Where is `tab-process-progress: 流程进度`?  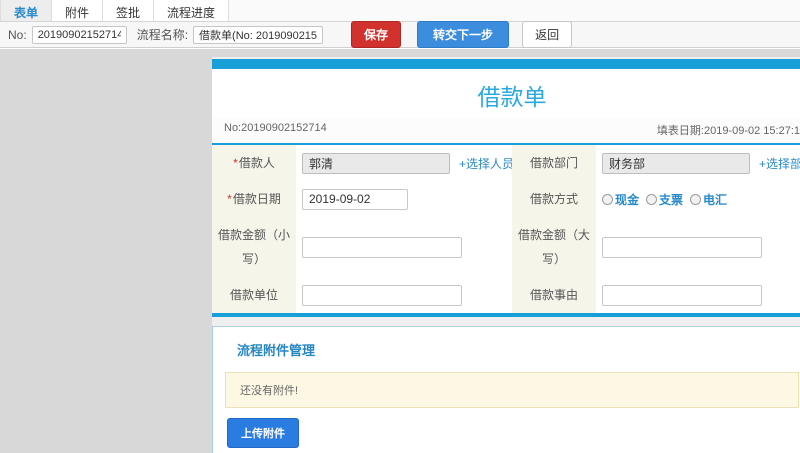
tab-process-progress: 流程进度 is located at coordinates (192, 10).